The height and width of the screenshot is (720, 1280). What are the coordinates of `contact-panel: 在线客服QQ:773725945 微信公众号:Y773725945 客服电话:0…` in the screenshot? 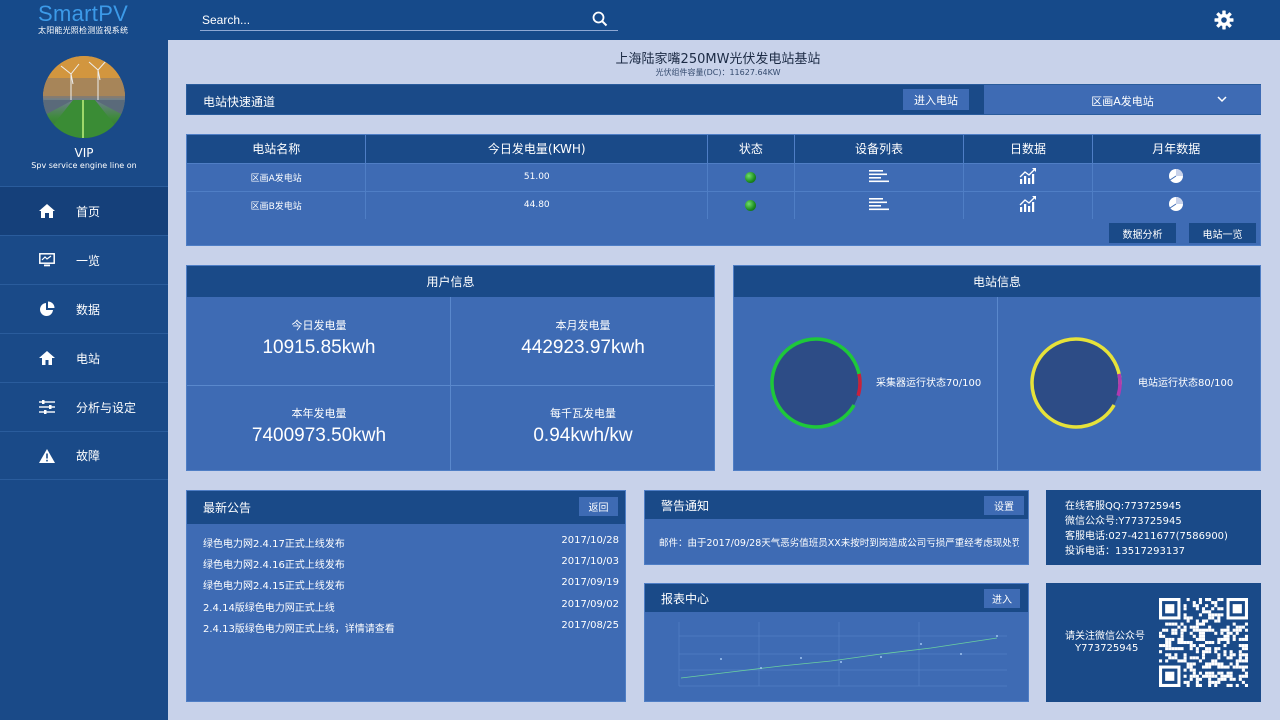 It's located at (1153, 527).